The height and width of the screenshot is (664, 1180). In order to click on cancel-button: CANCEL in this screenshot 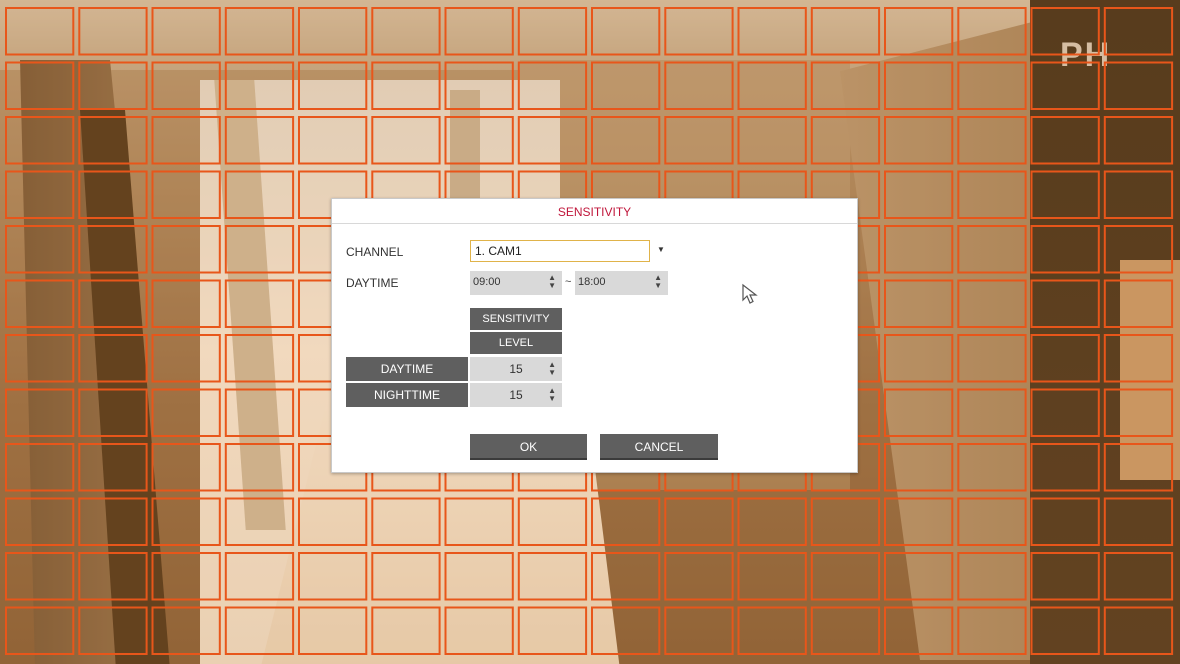, I will do `click(659, 447)`.